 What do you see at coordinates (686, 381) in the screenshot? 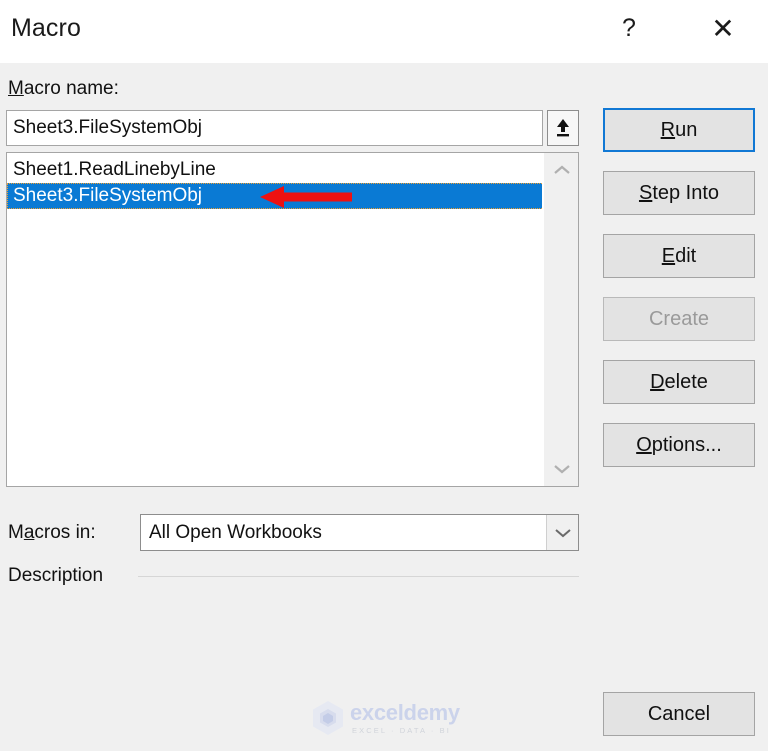
I see `delete-button-label: elete` at bounding box center [686, 381].